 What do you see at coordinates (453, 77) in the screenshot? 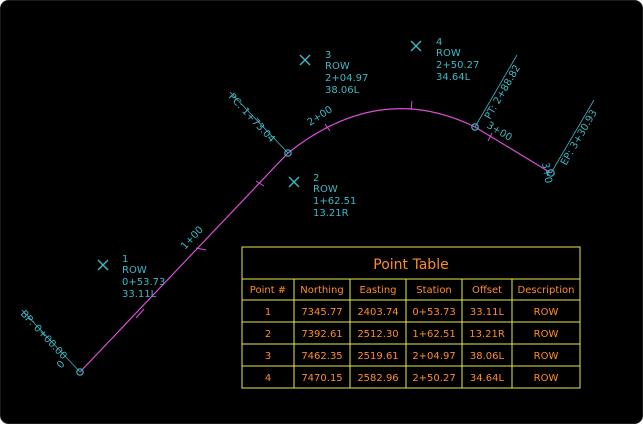
I see `svg-text: 34.64L` at bounding box center [453, 77].